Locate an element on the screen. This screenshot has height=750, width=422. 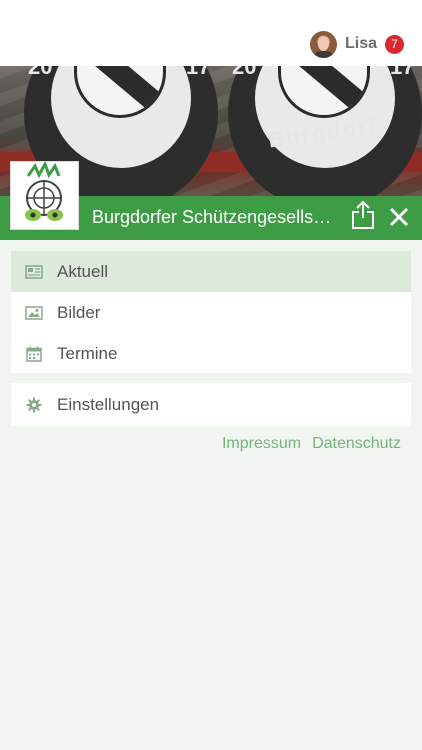
share-button is located at coordinates (363, 215).